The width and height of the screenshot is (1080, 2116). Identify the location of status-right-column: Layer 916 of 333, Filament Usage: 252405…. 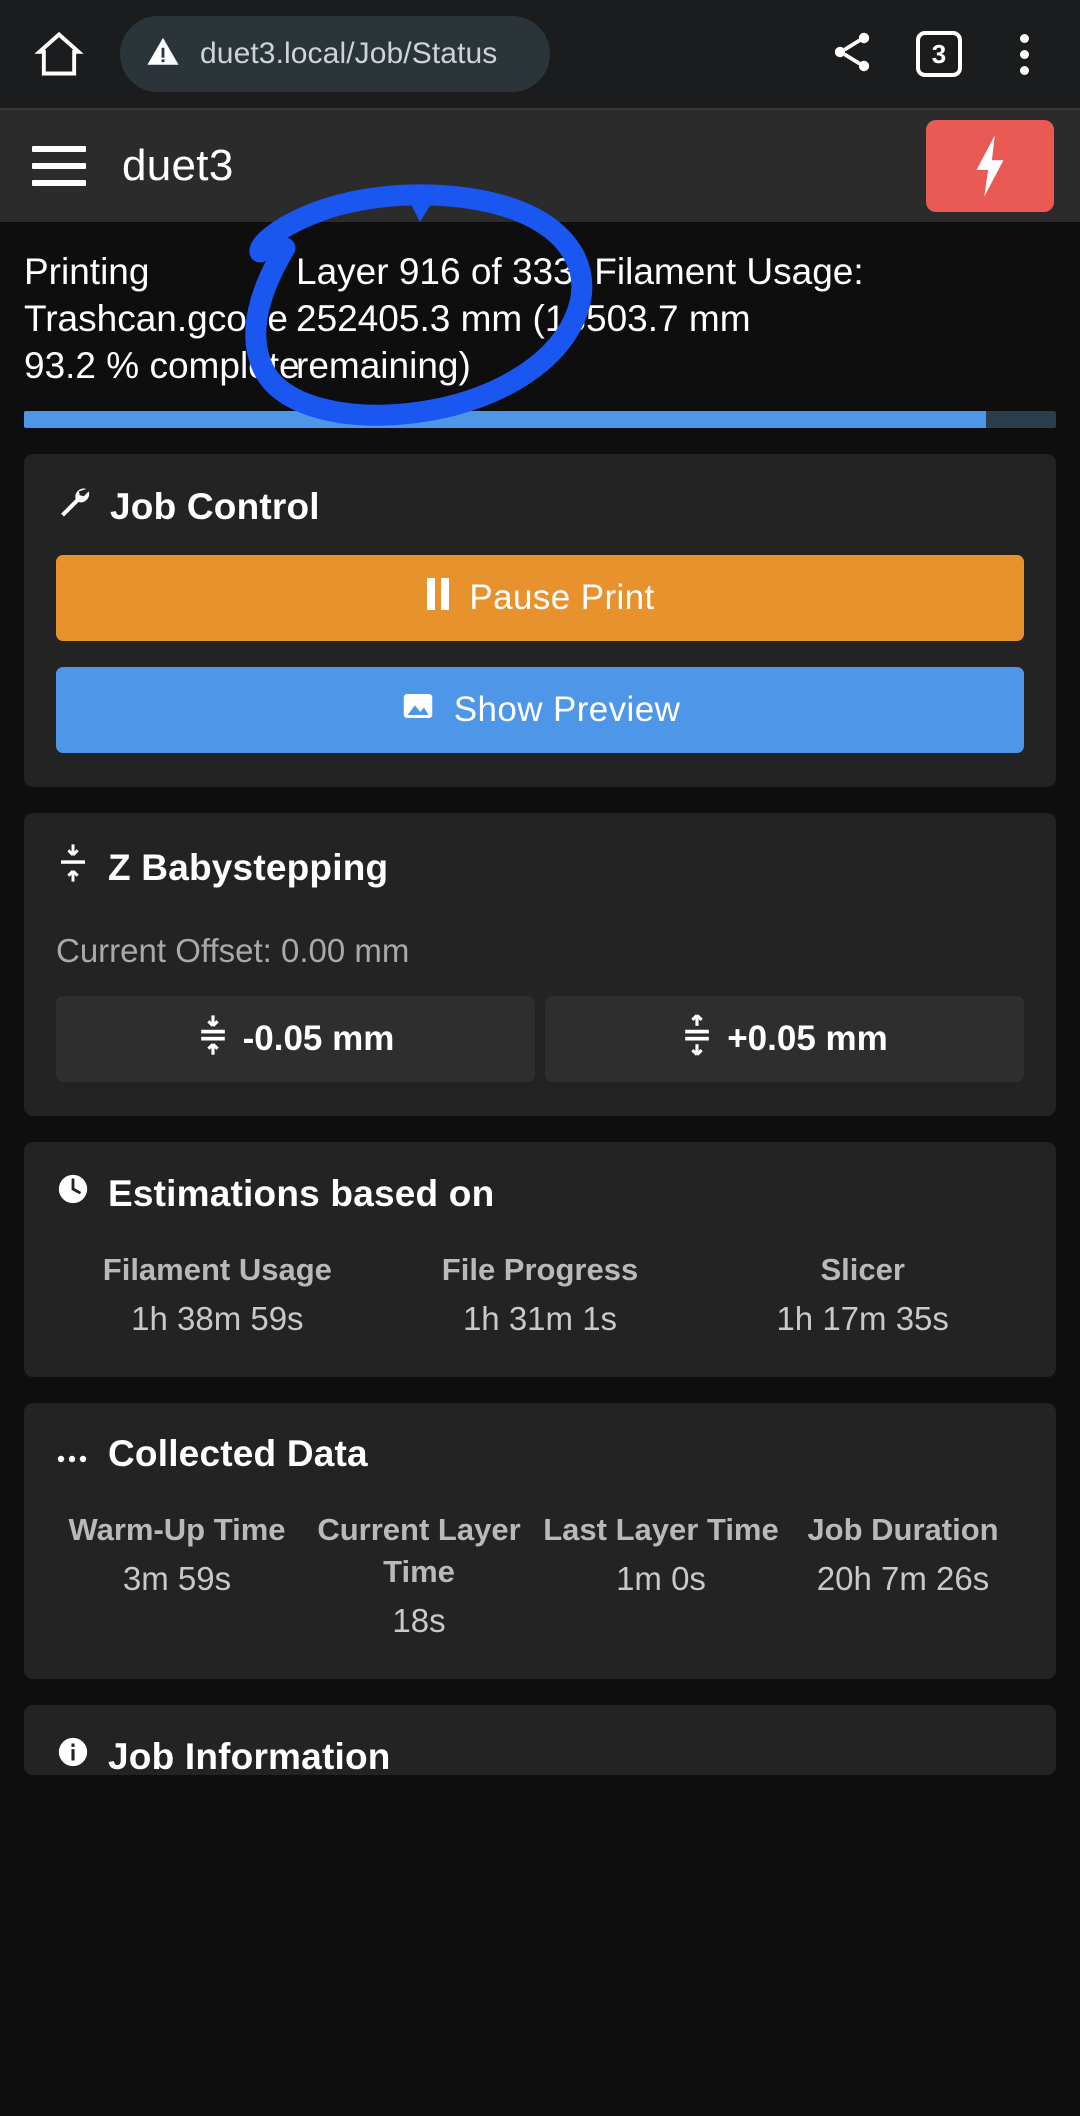
(676, 318).